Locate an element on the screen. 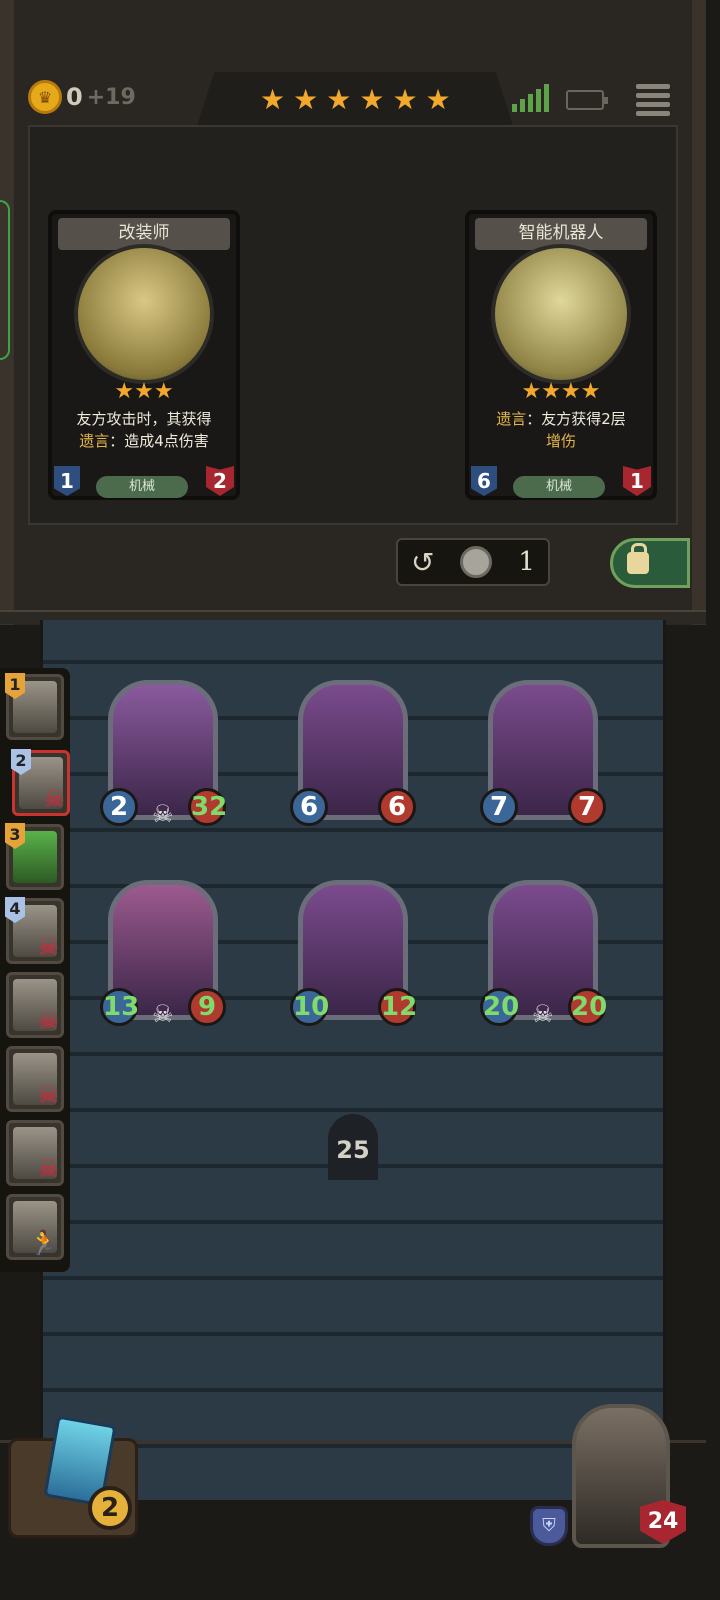 The image size is (720, 1600). menu-icon is located at coordinates (653, 100).